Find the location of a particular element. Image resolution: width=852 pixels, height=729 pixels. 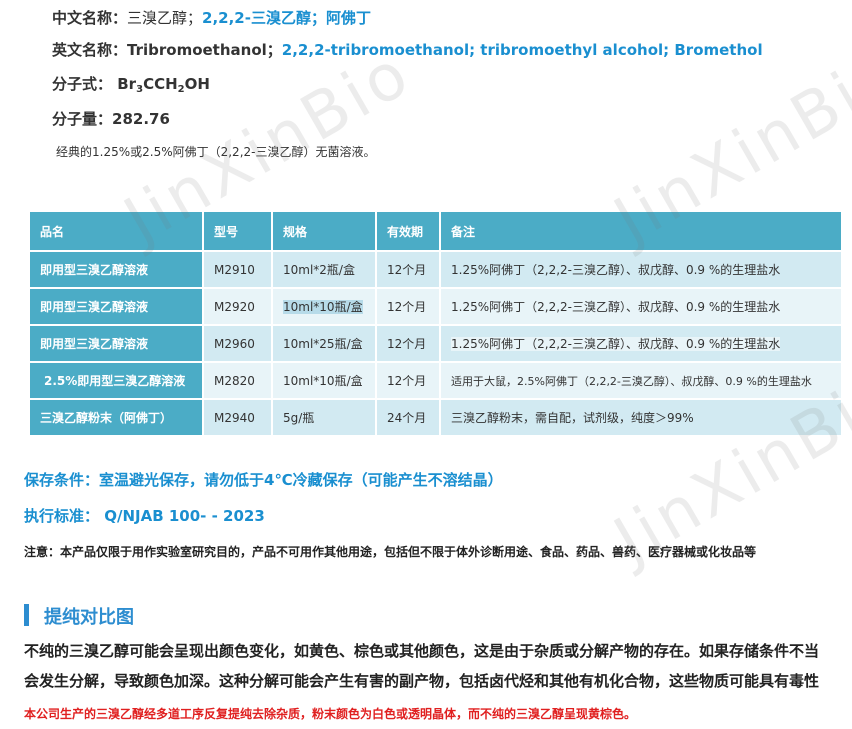

column-header-validity: 有效期 is located at coordinates (408, 231).